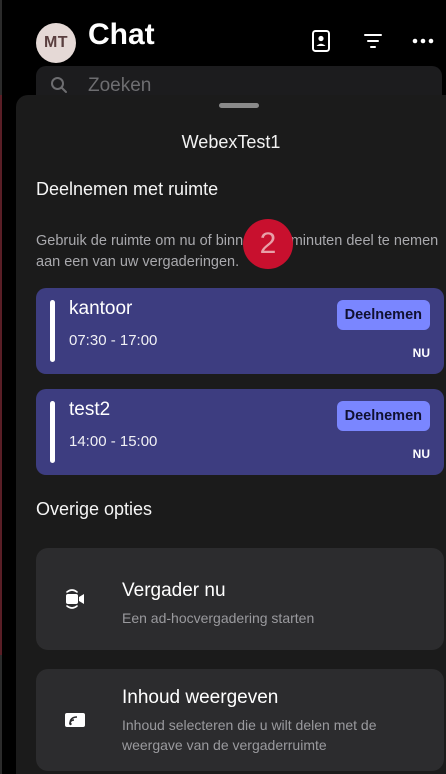 This screenshot has width=446, height=774. What do you see at coordinates (113, 441) in the screenshot?
I see `meeting-time: 14:00 - 15:00` at bounding box center [113, 441].